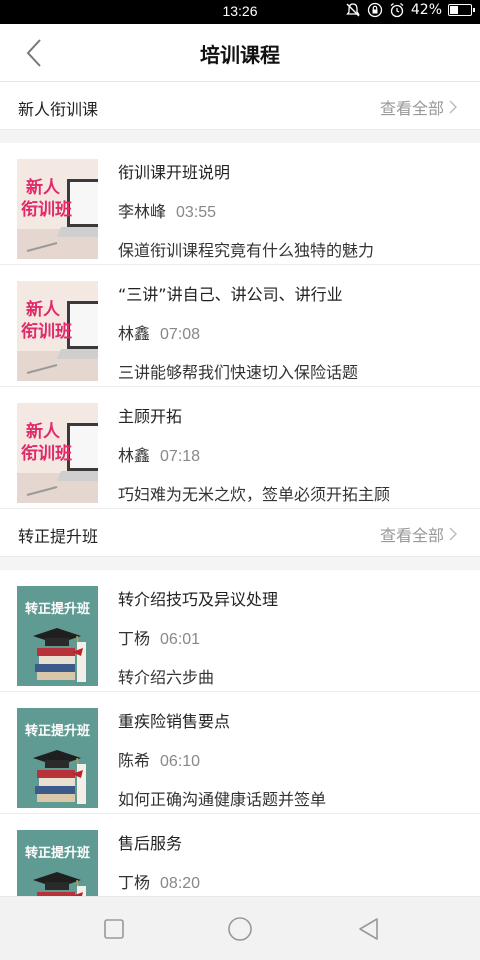 The image size is (480, 960). What do you see at coordinates (142, 211) in the screenshot?
I see `course-author: 李林峰` at bounding box center [142, 211].